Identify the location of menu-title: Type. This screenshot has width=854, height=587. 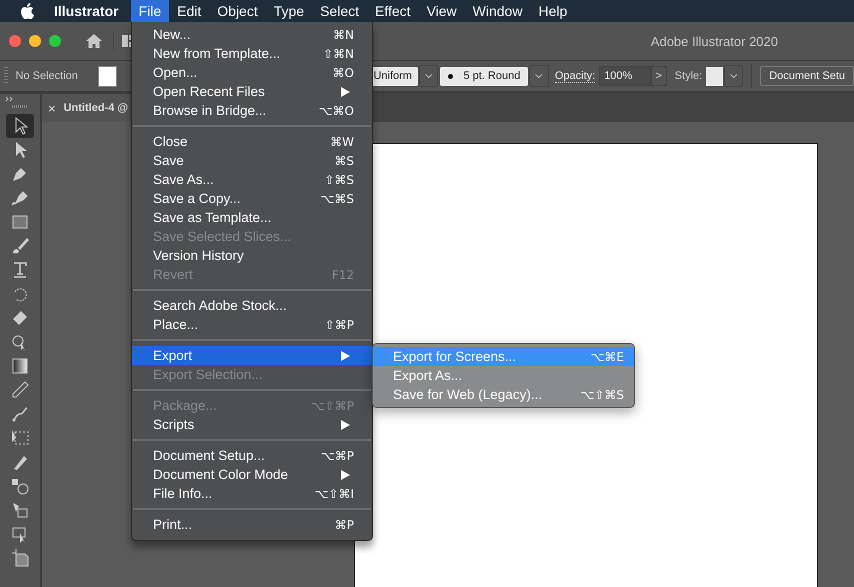
(289, 11).